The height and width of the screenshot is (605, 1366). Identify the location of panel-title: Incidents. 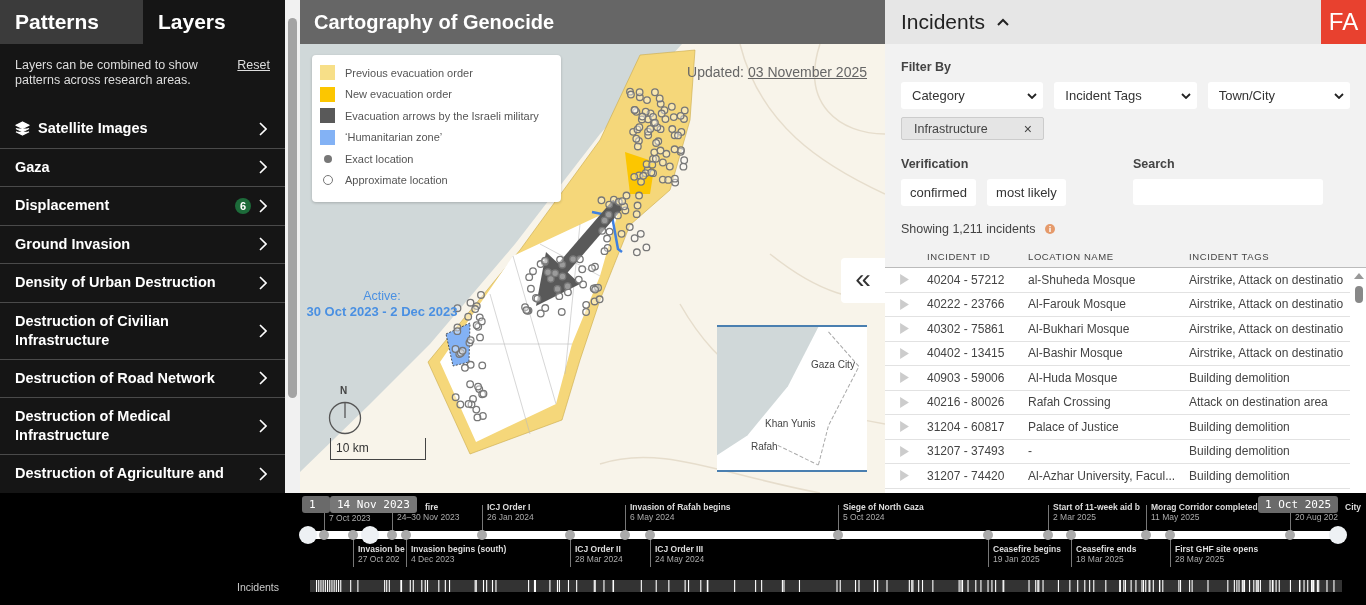
(943, 22).